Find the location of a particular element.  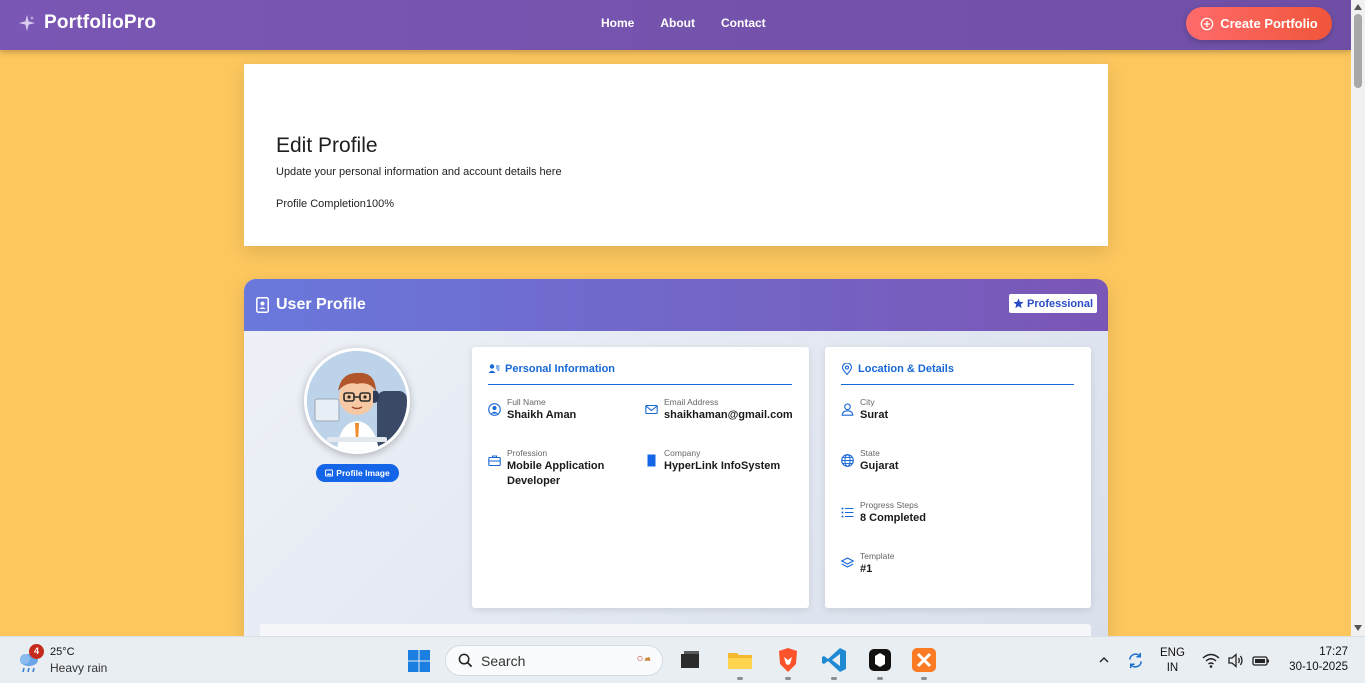

company-value: HyperLink InfoSystem is located at coordinates (722, 466).